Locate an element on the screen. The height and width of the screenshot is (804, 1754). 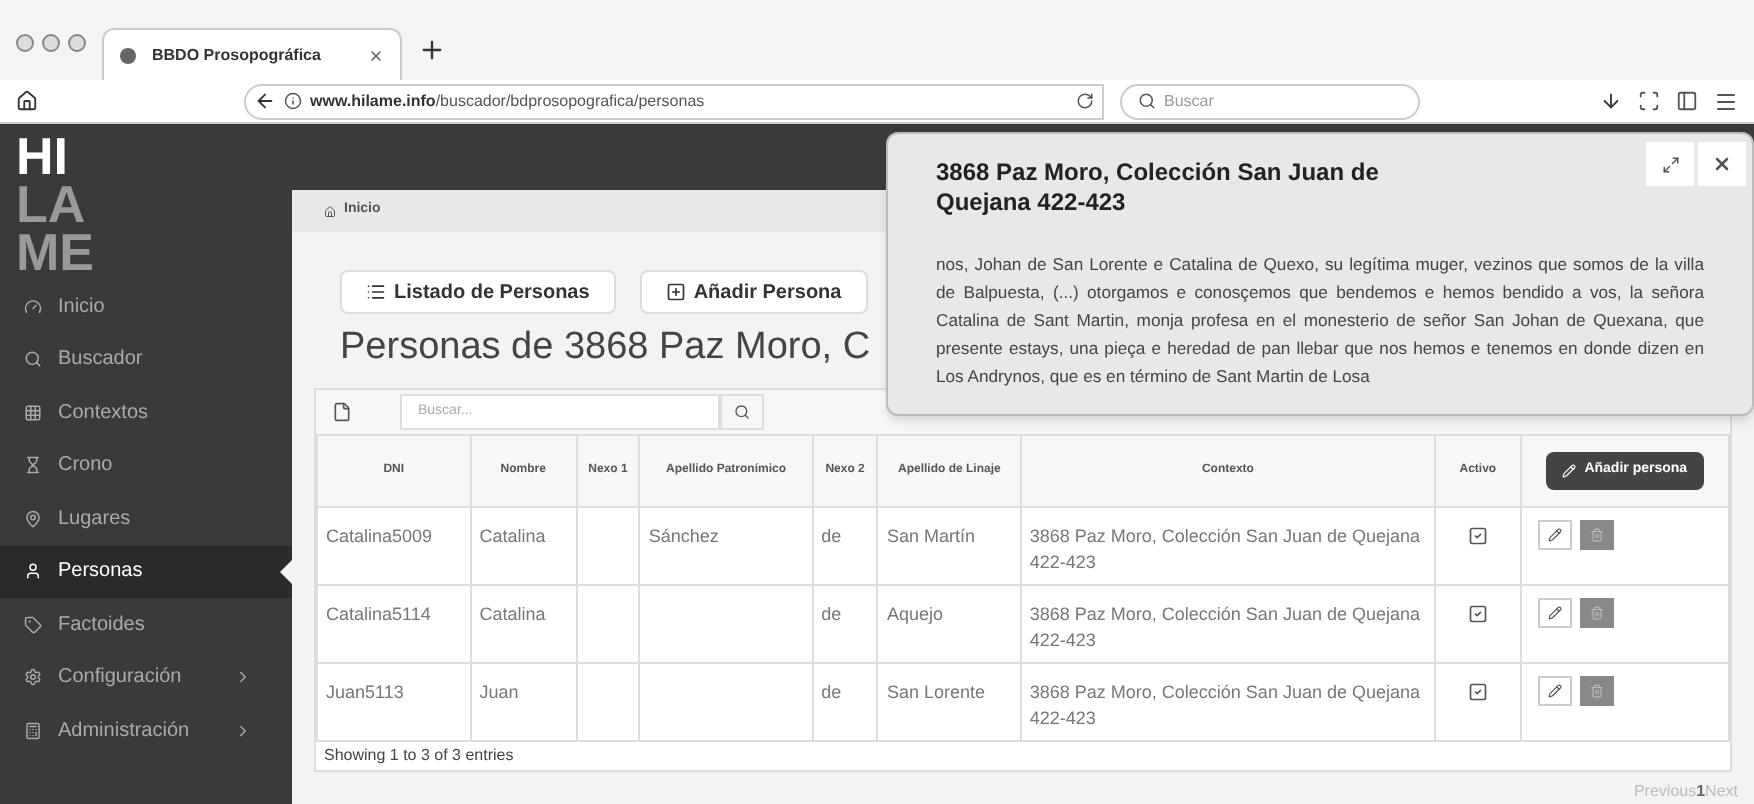
dashboard-icon is located at coordinates (33, 306).